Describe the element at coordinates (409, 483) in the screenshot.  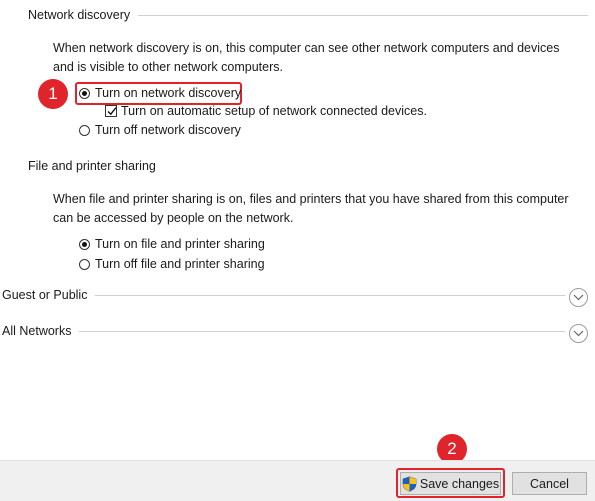
I see `uac-shield-icon` at that location.